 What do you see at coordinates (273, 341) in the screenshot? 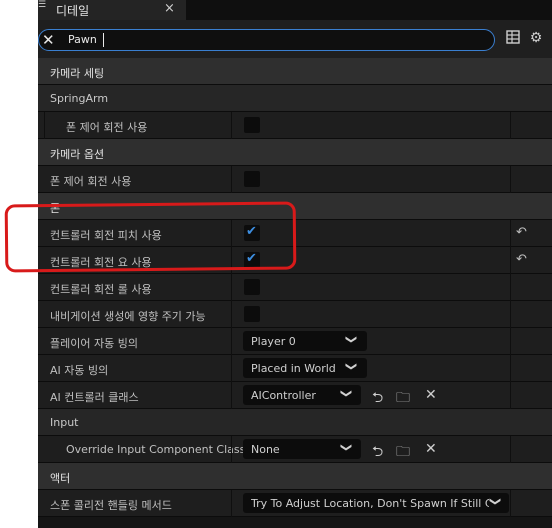
I see `dropdown-value: Player 0` at bounding box center [273, 341].